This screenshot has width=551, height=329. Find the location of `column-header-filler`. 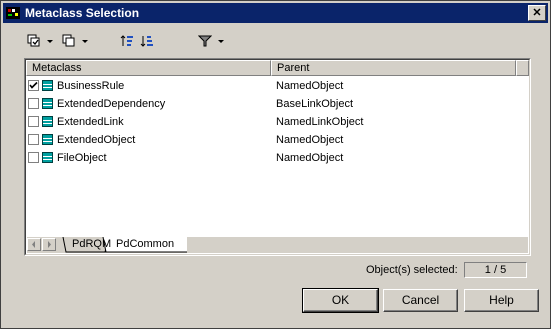

column-header-filler is located at coordinates (522, 68).